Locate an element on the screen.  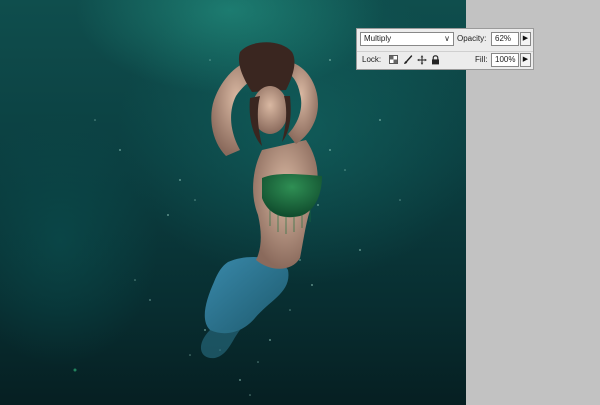
fill-input: 100% is located at coordinates (505, 60).